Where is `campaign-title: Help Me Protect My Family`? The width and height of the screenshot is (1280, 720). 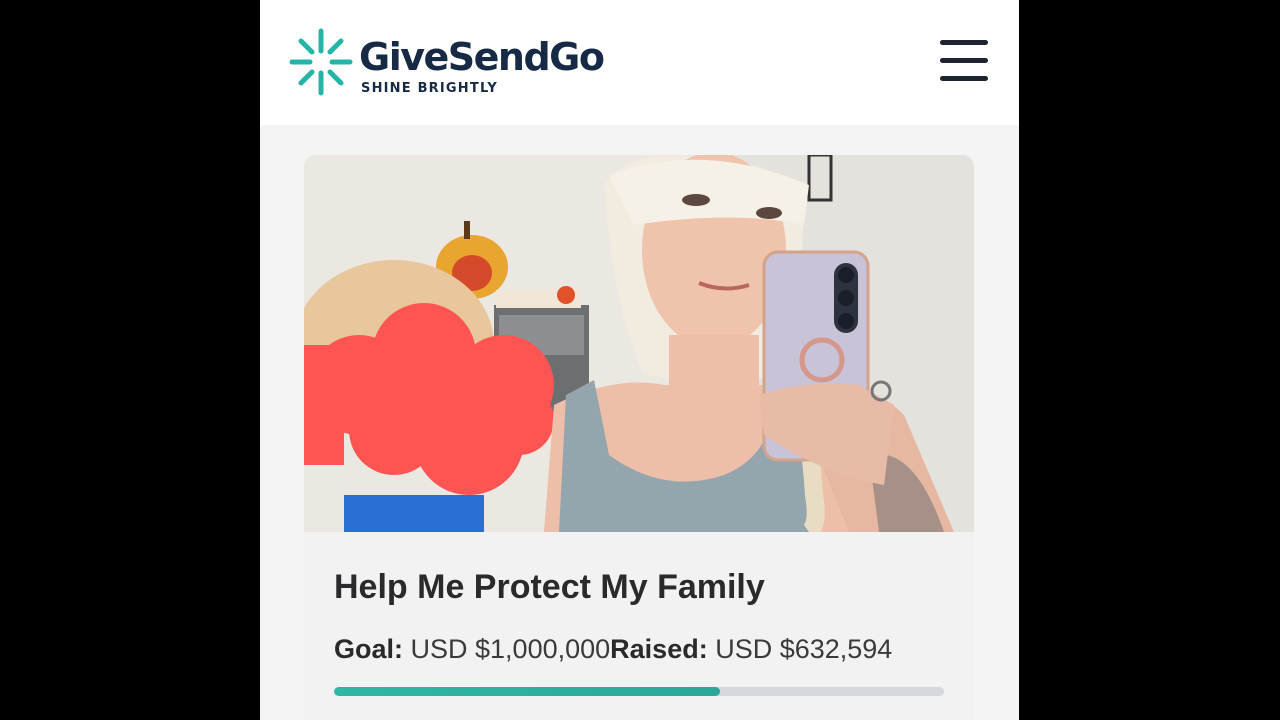 campaign-title: Help Me Protect My Family is located at coordinates (549, 587).